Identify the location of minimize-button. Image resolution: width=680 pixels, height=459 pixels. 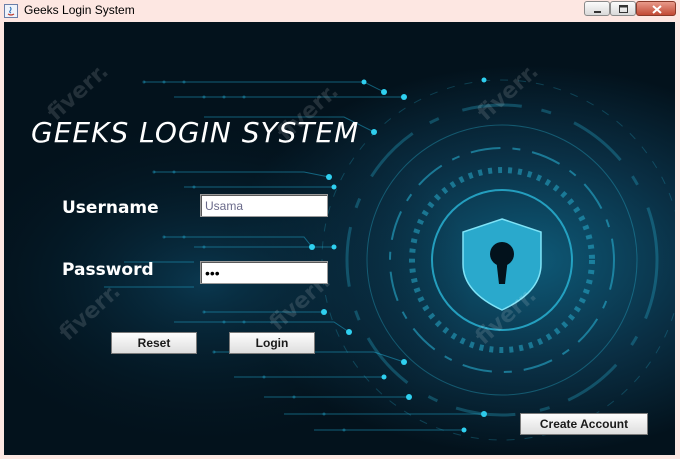
(597, 8).